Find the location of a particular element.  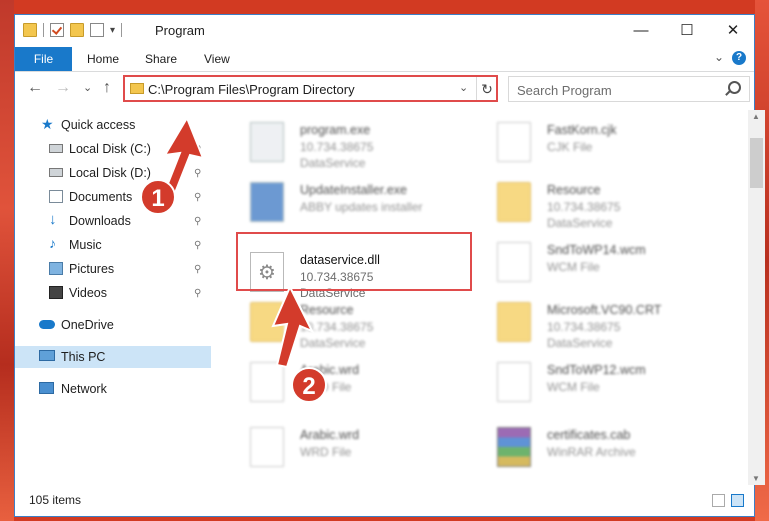

desktop-background-left is located at coordinates (7, 260).